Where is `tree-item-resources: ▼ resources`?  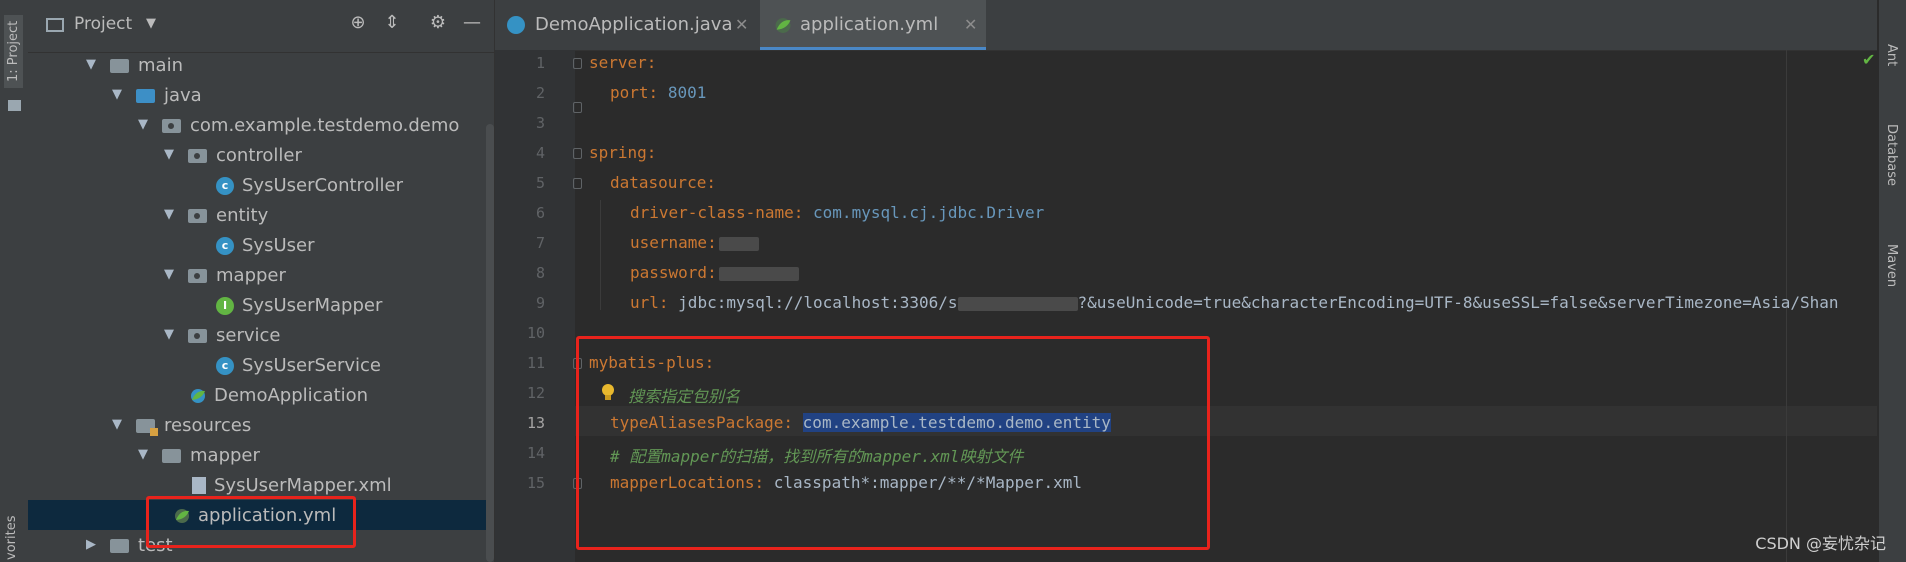
tree-item-resources: ▼ resources is located at coordinates (261, 425).